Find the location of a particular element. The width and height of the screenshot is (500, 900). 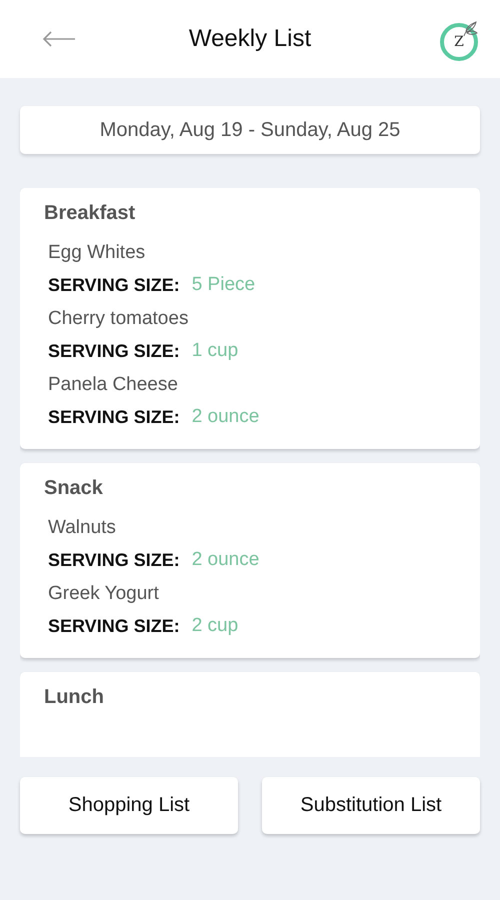

meal-title: Breakfast is located at coordinates (90, 213).